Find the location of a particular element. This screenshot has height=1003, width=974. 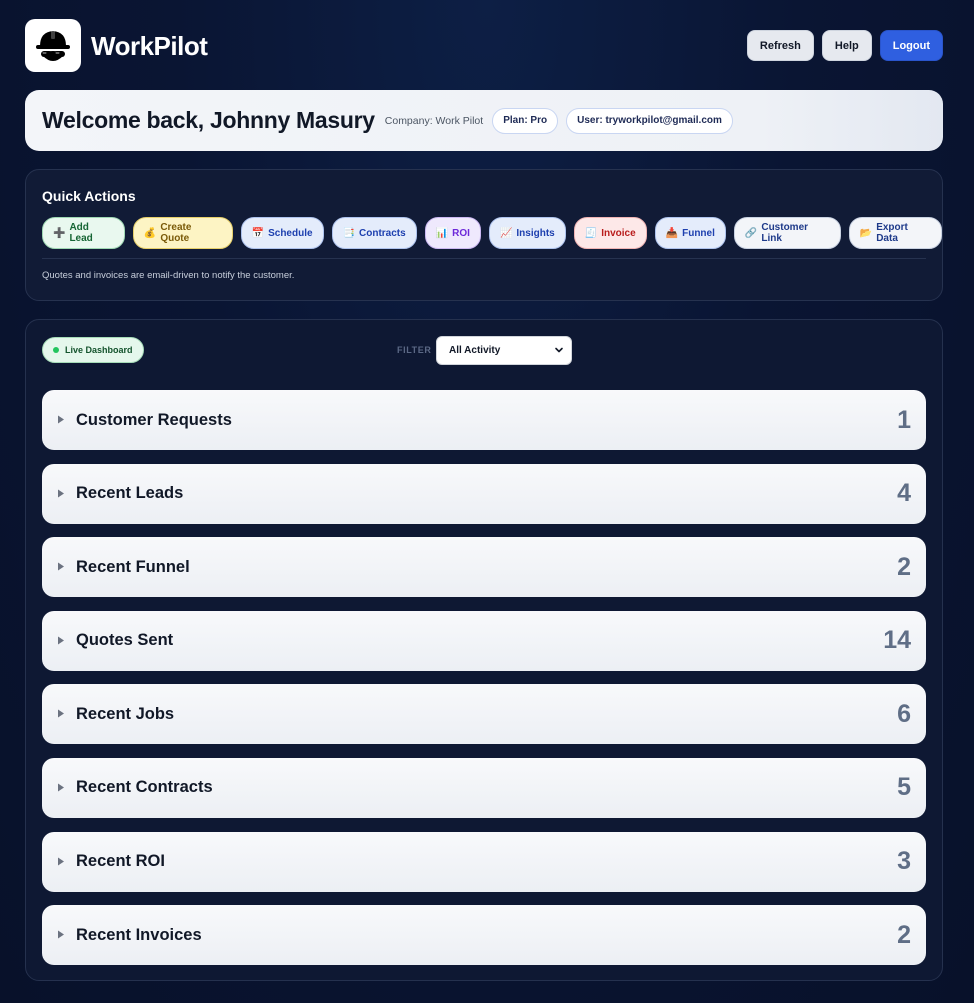

section-title: Recent Leads is located at coordinates (130, 493).